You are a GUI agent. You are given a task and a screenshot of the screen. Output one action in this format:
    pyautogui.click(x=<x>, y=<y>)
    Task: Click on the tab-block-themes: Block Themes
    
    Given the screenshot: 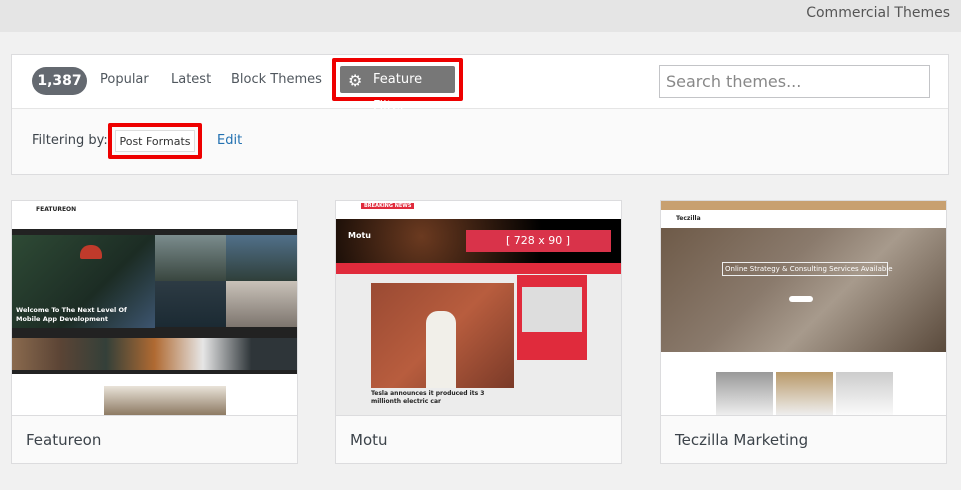 What is the action you would take?
    pyautogui.click(x=276, y=79)
    